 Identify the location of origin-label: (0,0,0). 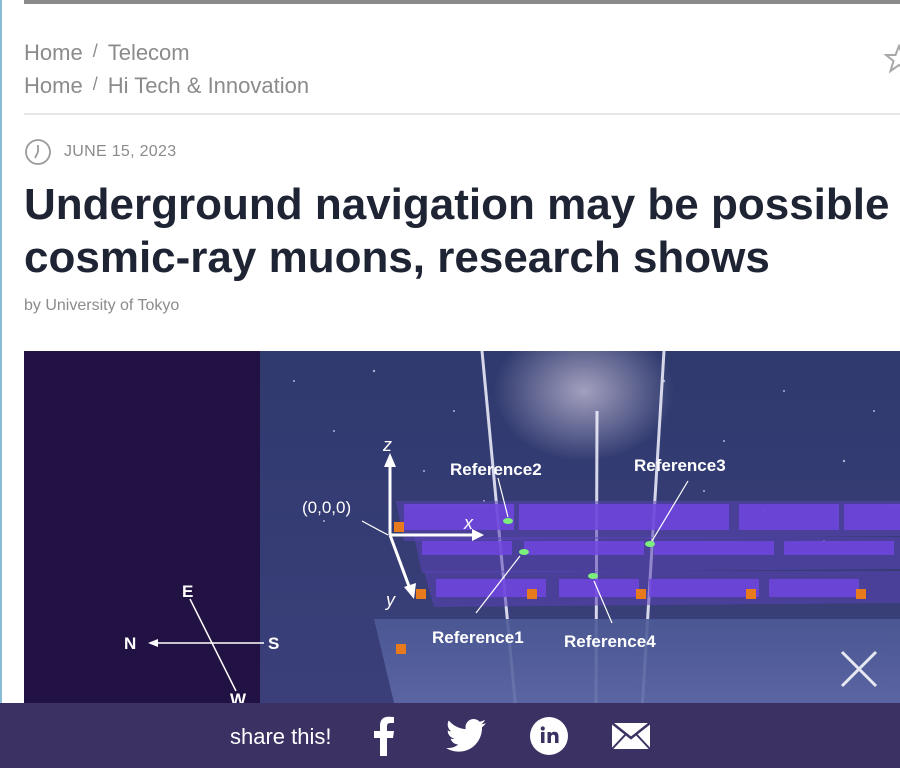
(326, 507).